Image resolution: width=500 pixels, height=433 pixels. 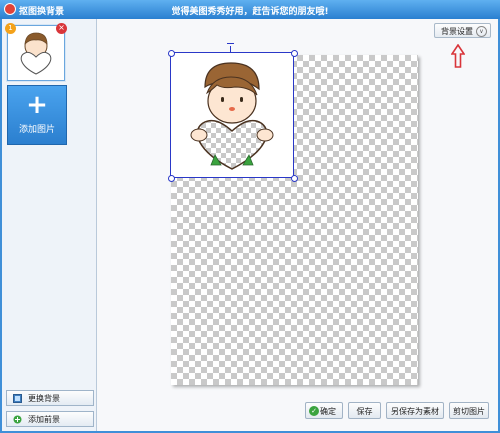 I want to click on title-bar: 抠图换背景 觉得美图秀秀好用，赶告诉您的朋友哦!, so click(x=250, y=9).